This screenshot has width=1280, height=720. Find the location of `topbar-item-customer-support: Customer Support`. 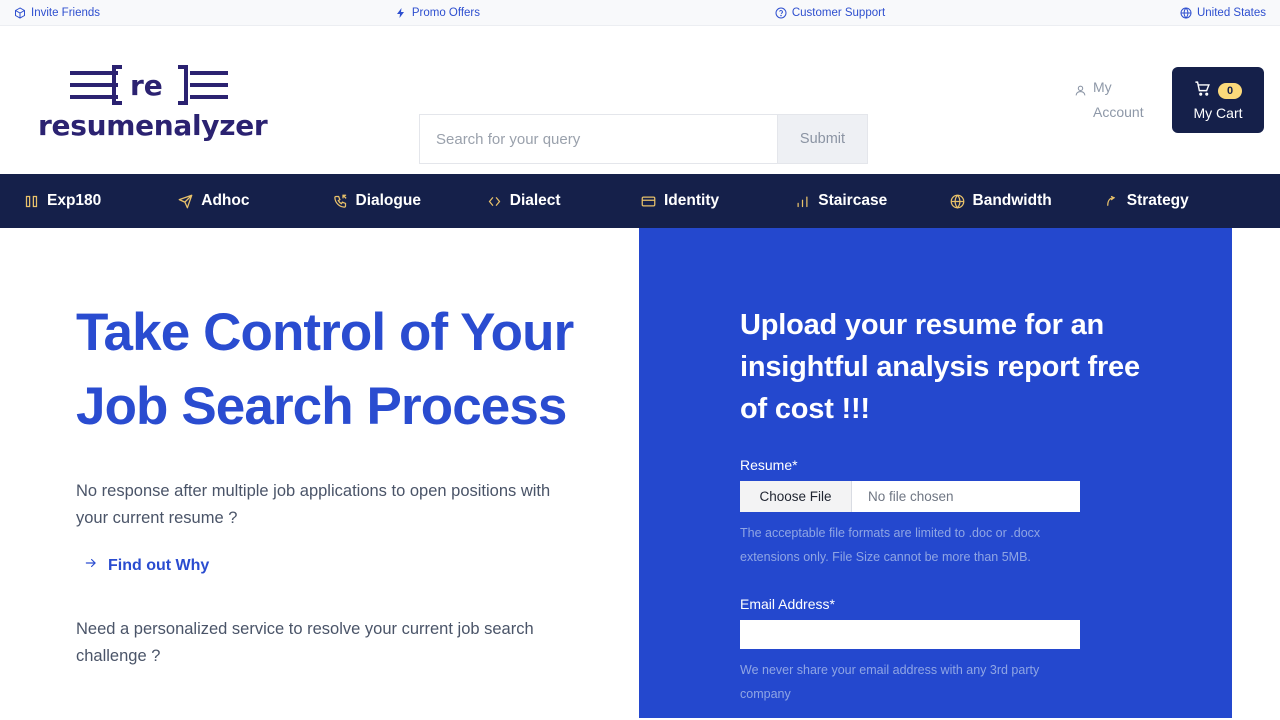

topbar-item-customer-support: Customer Support is located at coordinates (830, 13).